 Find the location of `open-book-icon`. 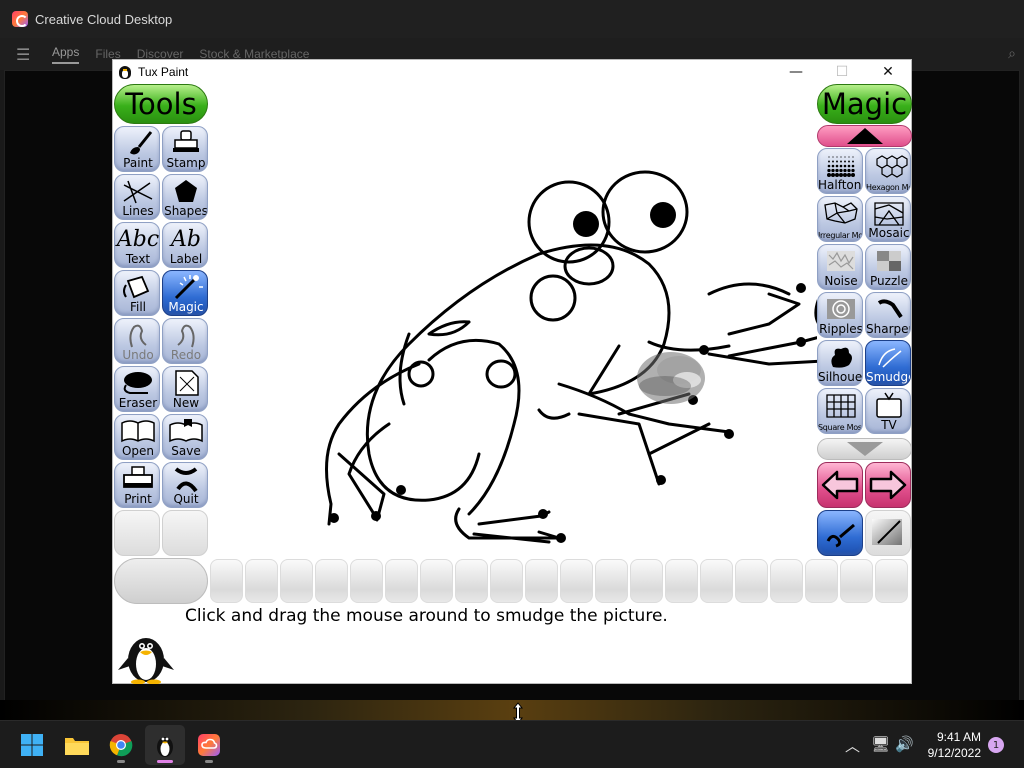

open-book-icon is located at coordinates (137, 431).